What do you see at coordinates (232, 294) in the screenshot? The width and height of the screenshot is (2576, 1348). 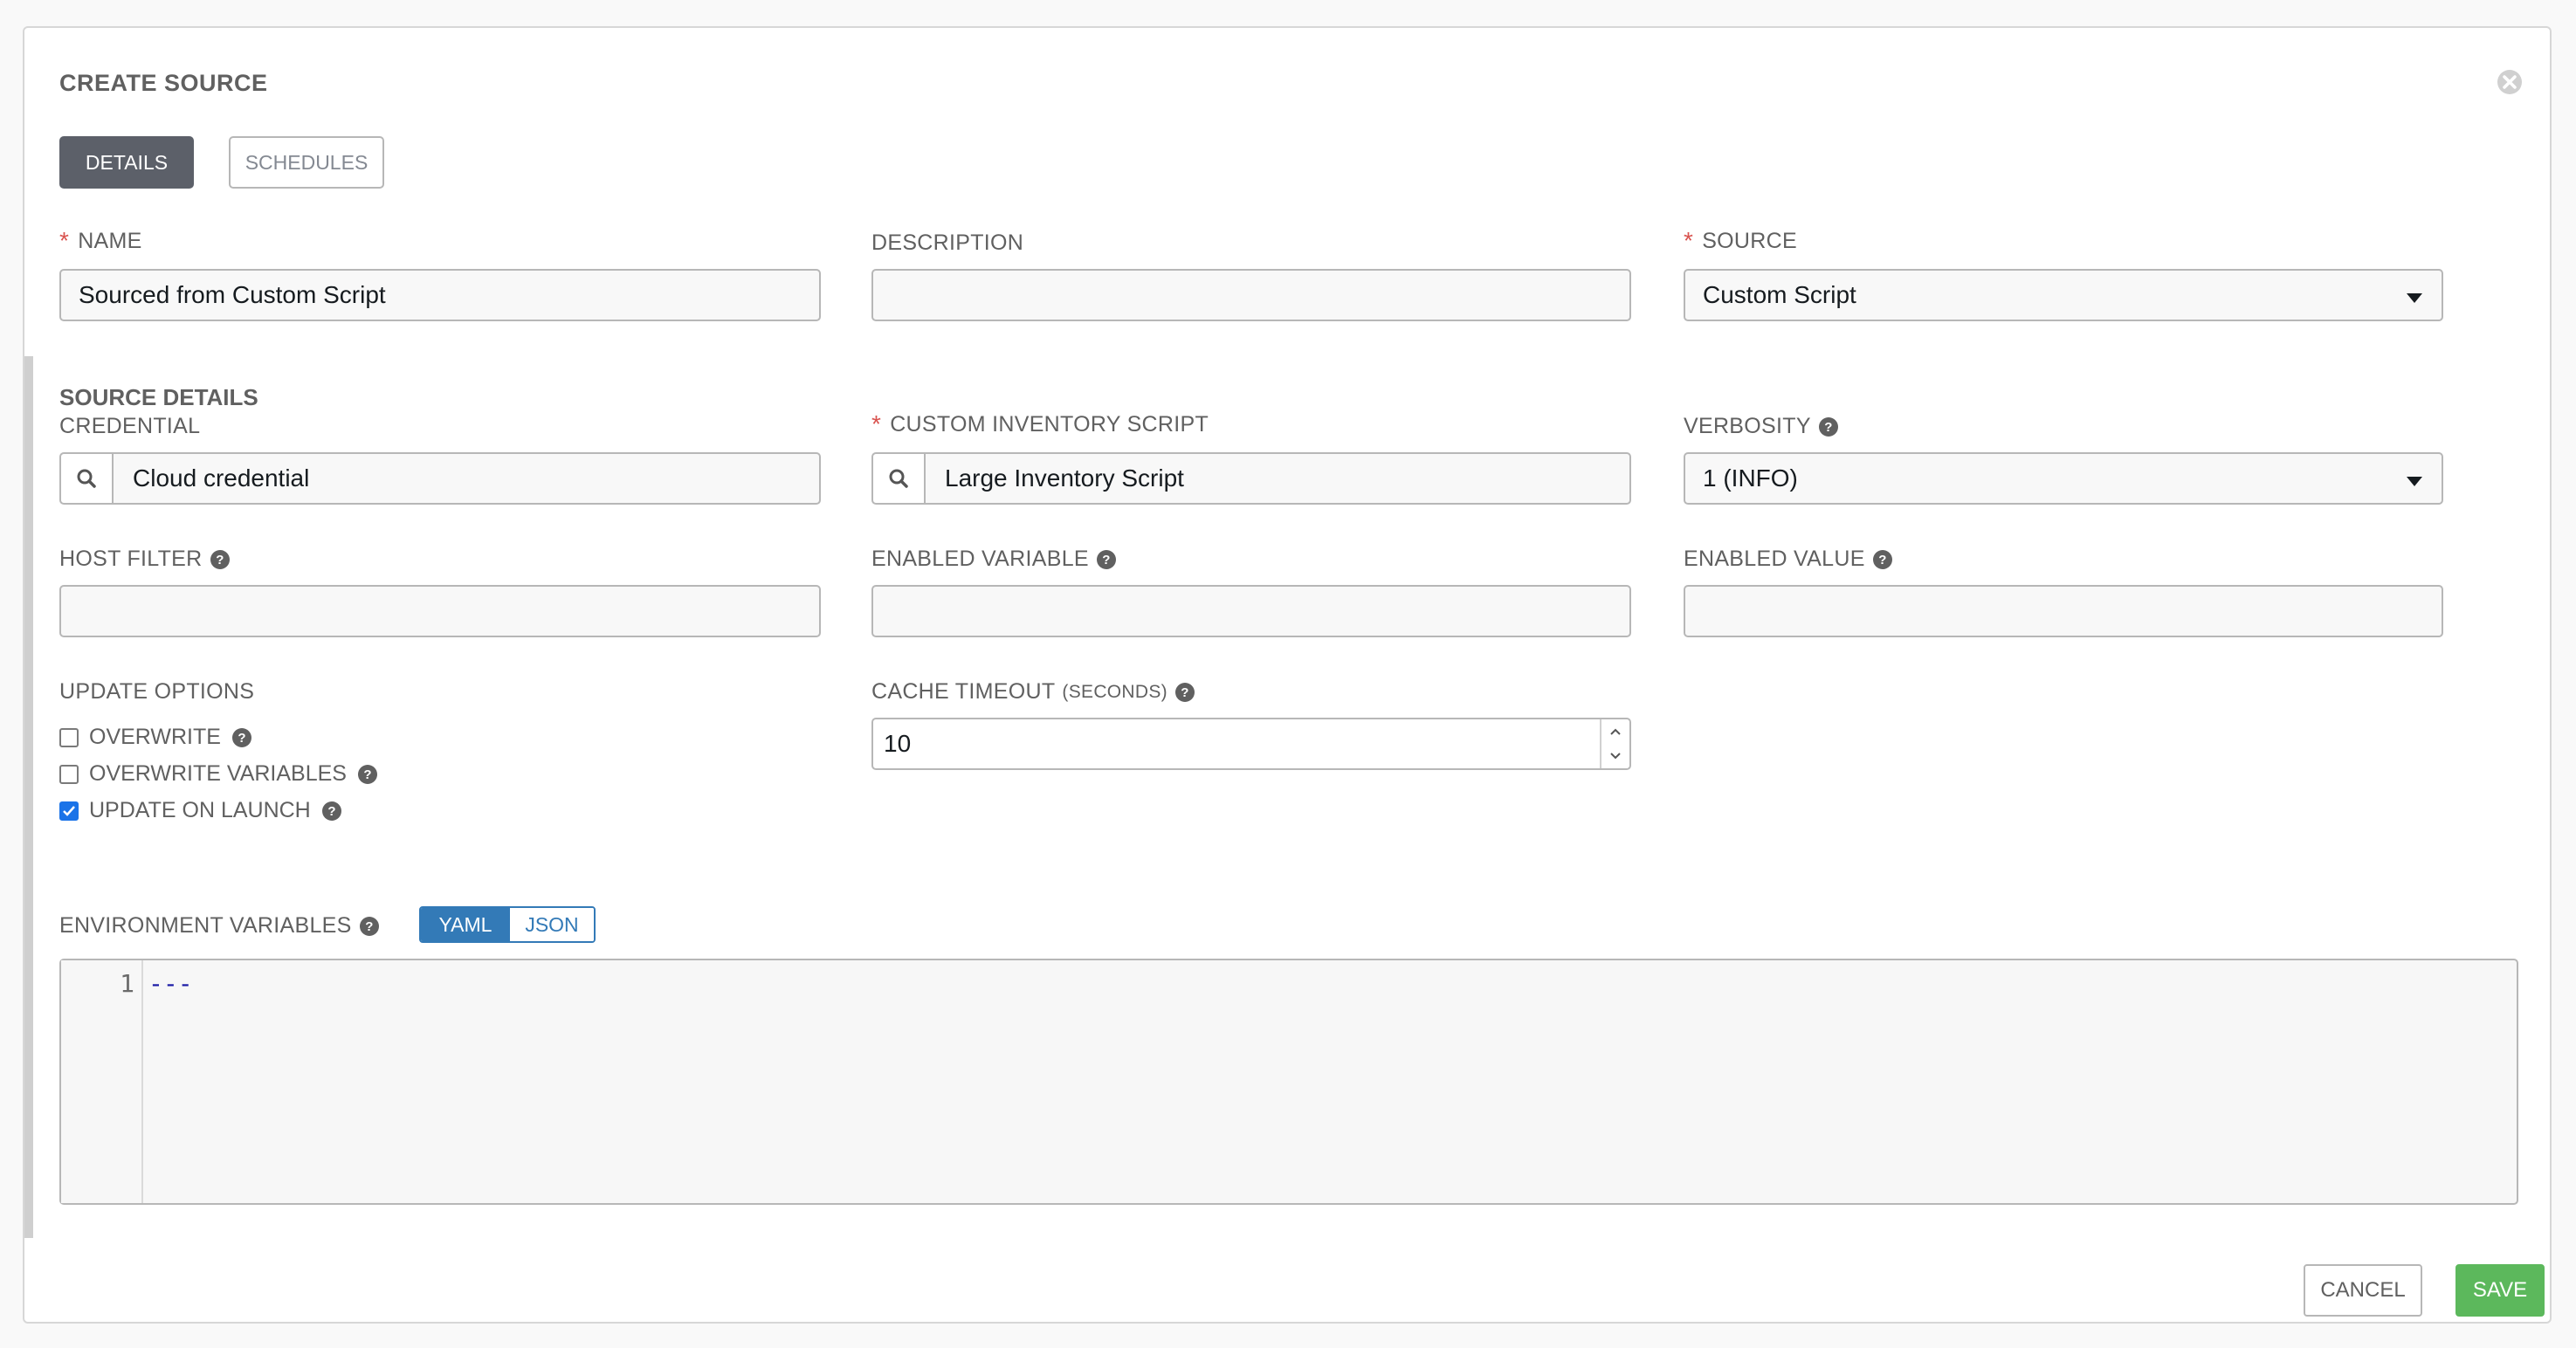 I see `name-field-value: Sourced from Custom Script` at bounding box center [232, 294].